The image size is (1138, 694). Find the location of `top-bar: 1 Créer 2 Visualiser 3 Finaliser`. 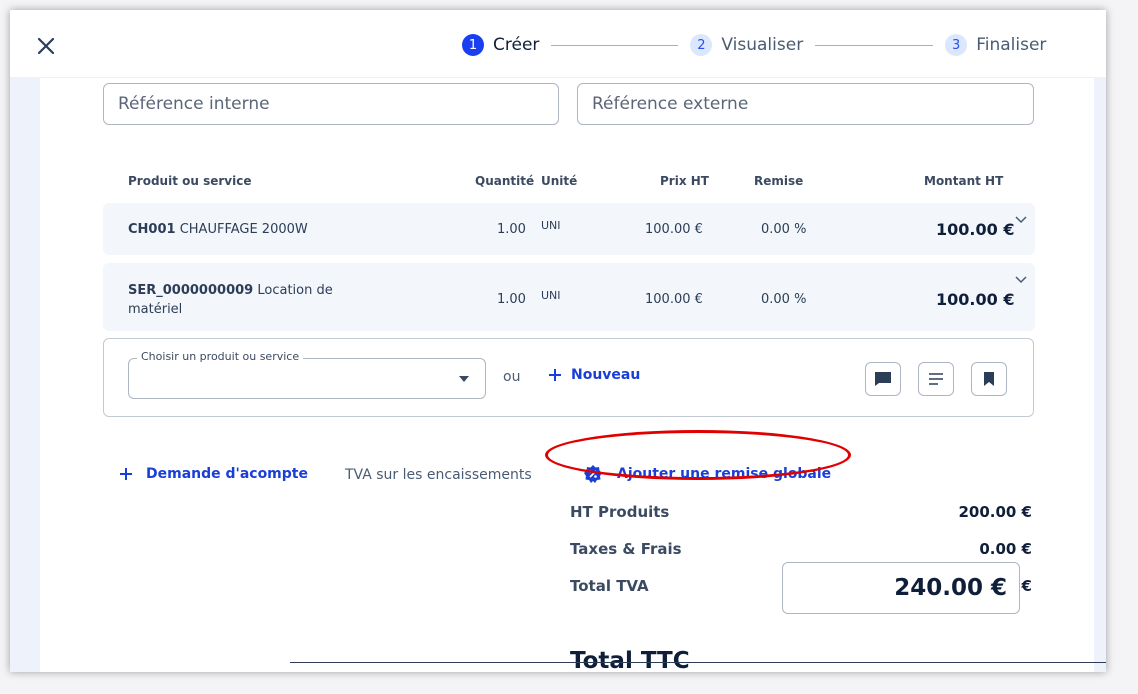

top-bar: 1 Créer 2 Visualiser 3 Finaliser is located at coordinates (558, 44).